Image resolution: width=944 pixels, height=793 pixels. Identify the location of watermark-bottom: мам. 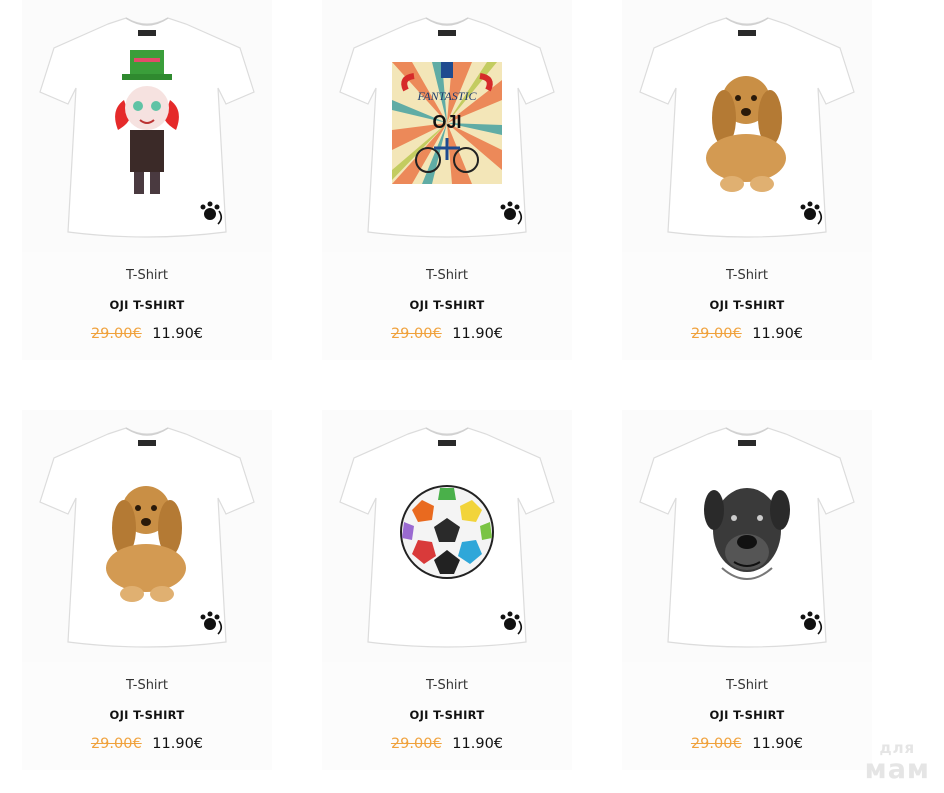
(897, 769).